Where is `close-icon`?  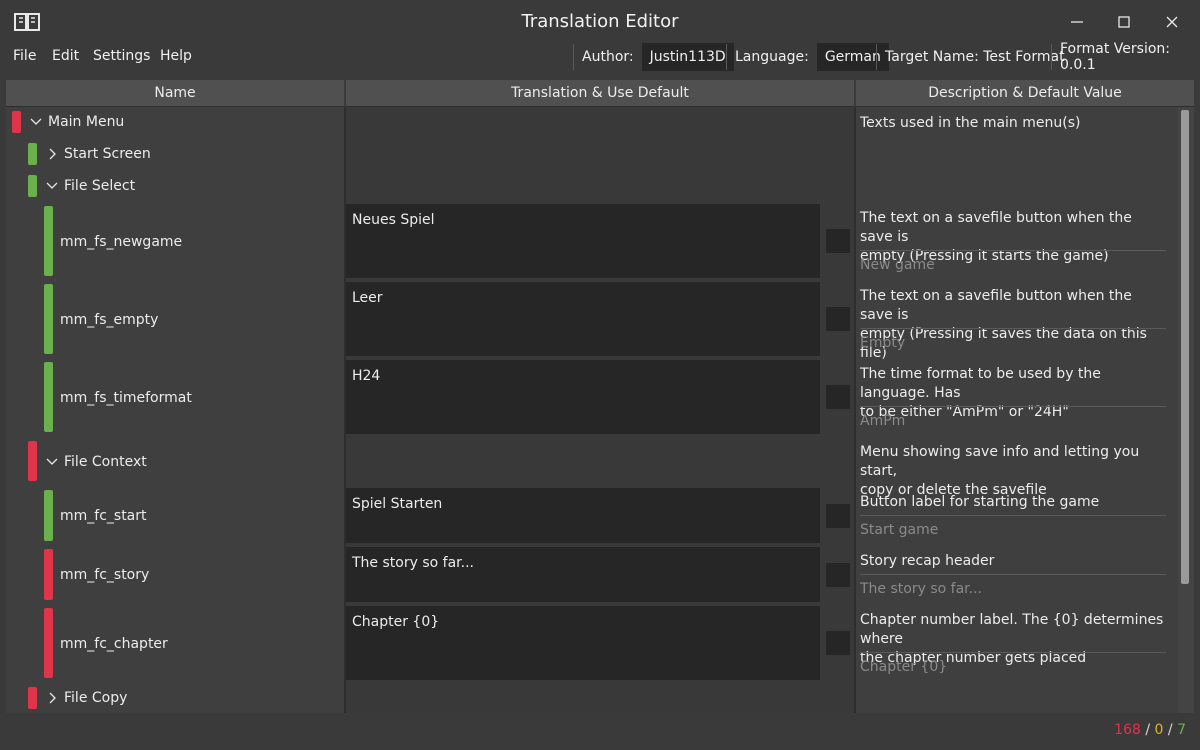
close-icon is located at coordinates (1172, 22).